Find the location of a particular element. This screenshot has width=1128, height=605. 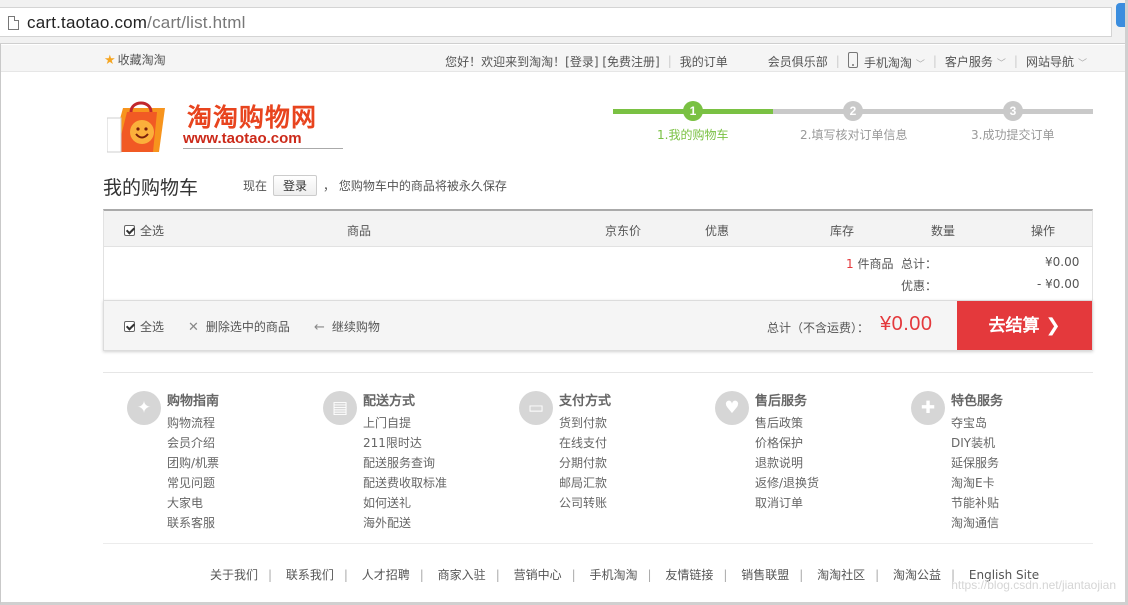

service-link: 货到付款 is located at coordinates (583, 425).